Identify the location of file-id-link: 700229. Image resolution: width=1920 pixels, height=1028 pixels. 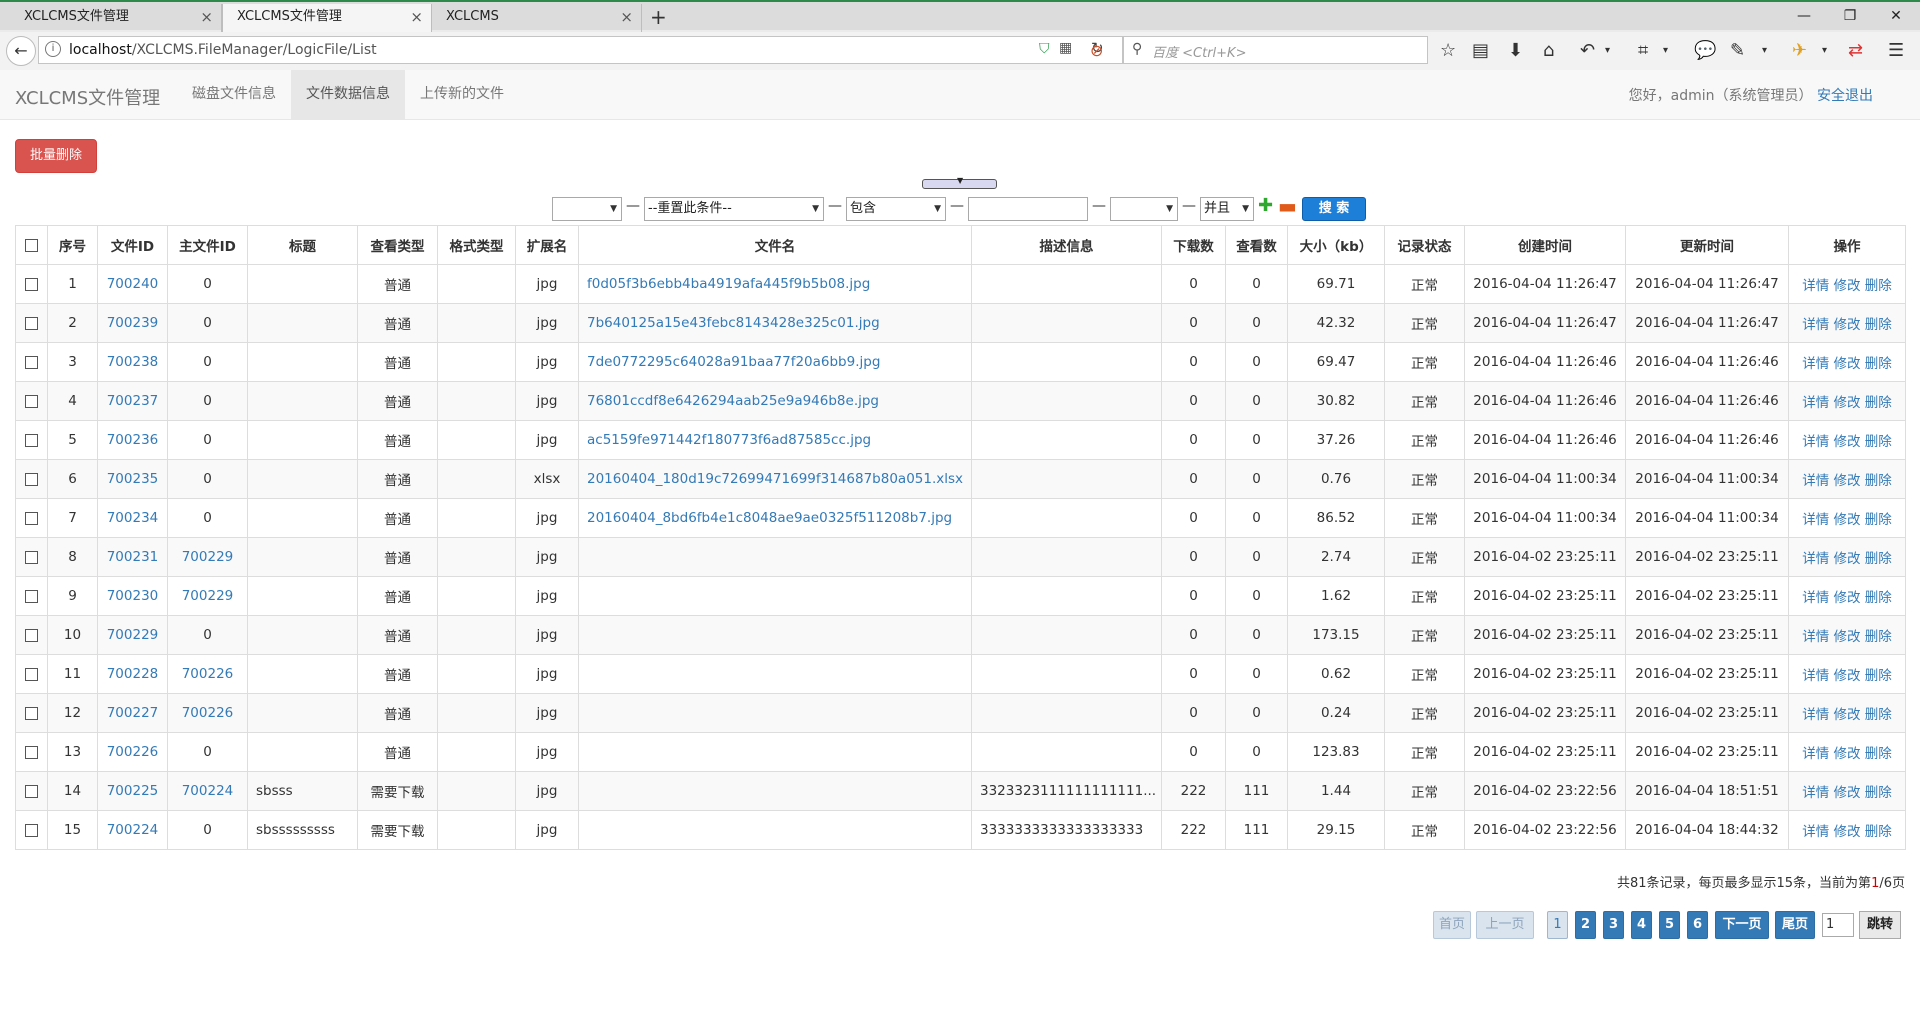
(133, 635).